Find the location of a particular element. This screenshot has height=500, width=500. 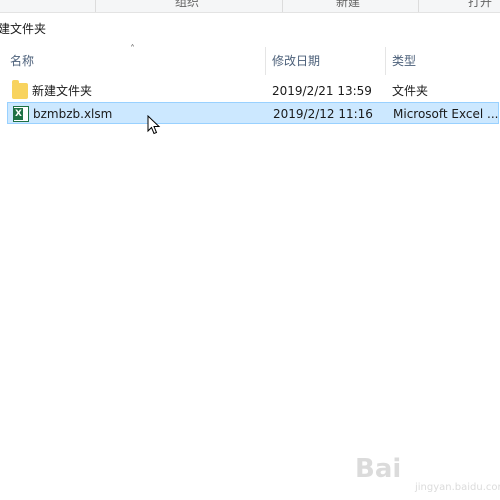

watermark-subtext: jingyan.baidu.com is located at coordinates (457, 487).